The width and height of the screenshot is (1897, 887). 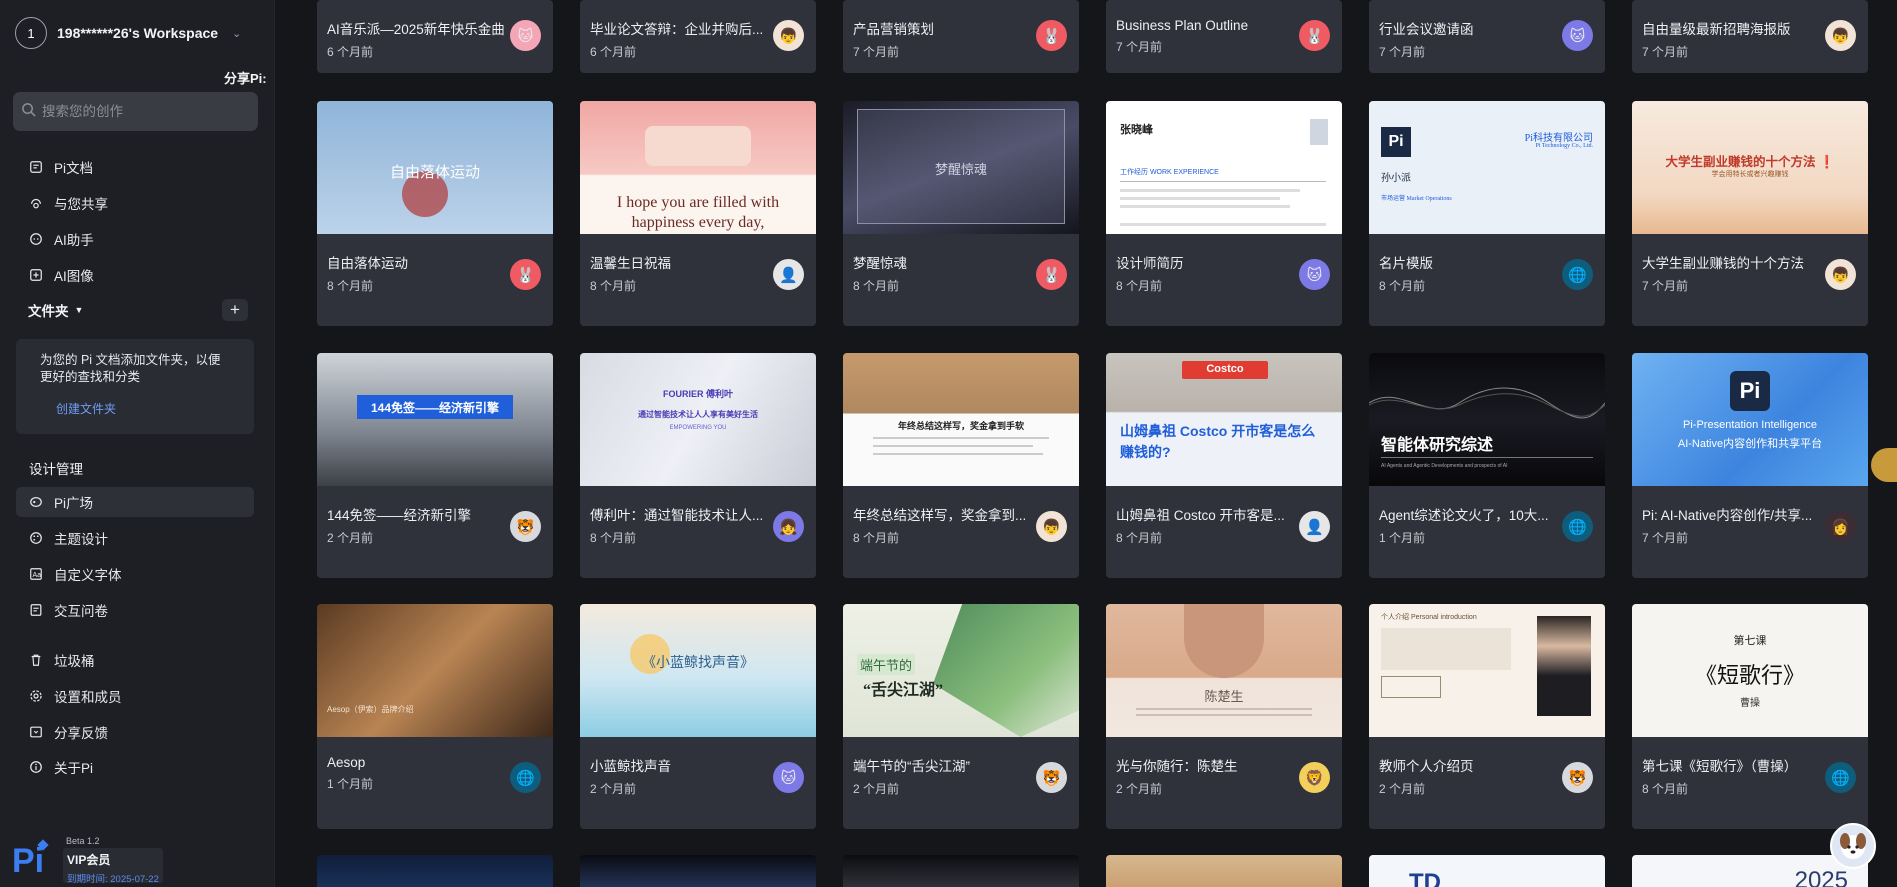 What do you see at coordinates (367, 263) in the screenshot?
I see `card-title: 自由落体运动` at bounding box center [367, 263].